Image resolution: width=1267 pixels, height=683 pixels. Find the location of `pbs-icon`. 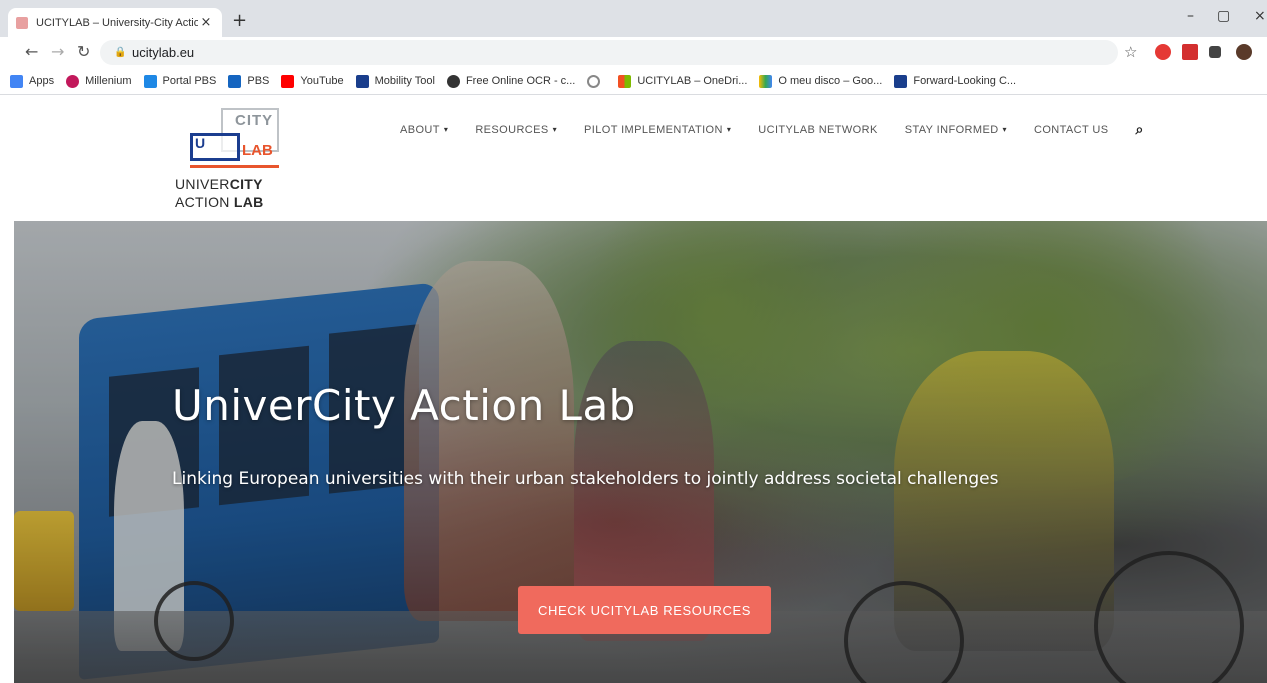

pbs-icon is located at coordinates (235, 81).